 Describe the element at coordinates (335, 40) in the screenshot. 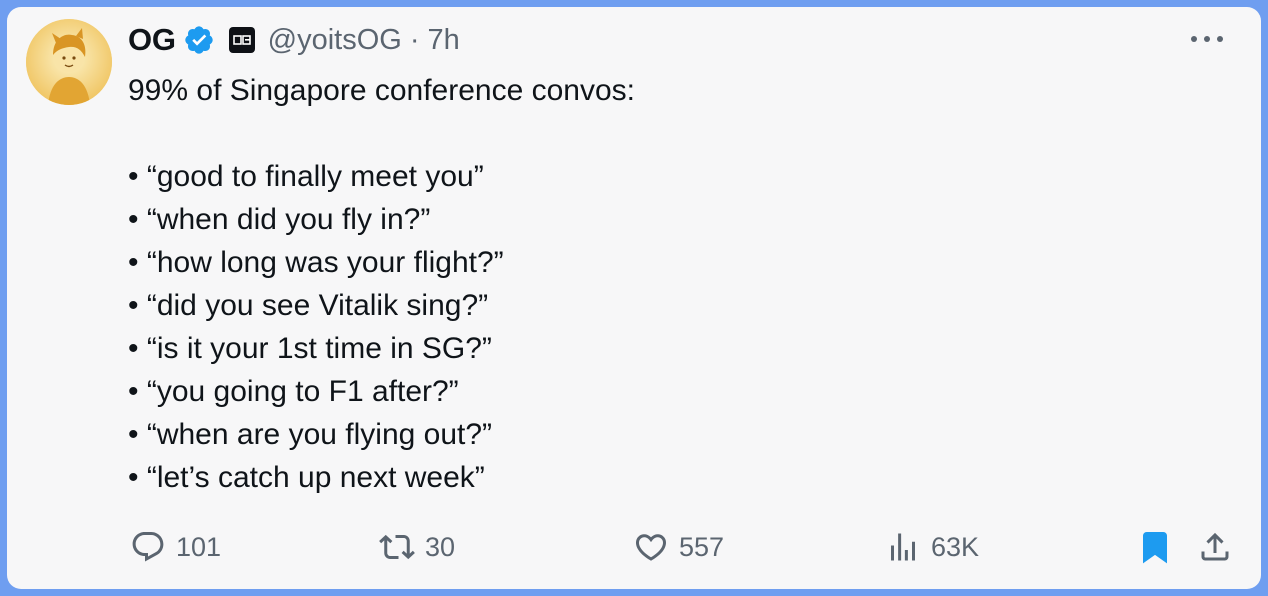

I see `author-handle: @yoitsOG` at that location.